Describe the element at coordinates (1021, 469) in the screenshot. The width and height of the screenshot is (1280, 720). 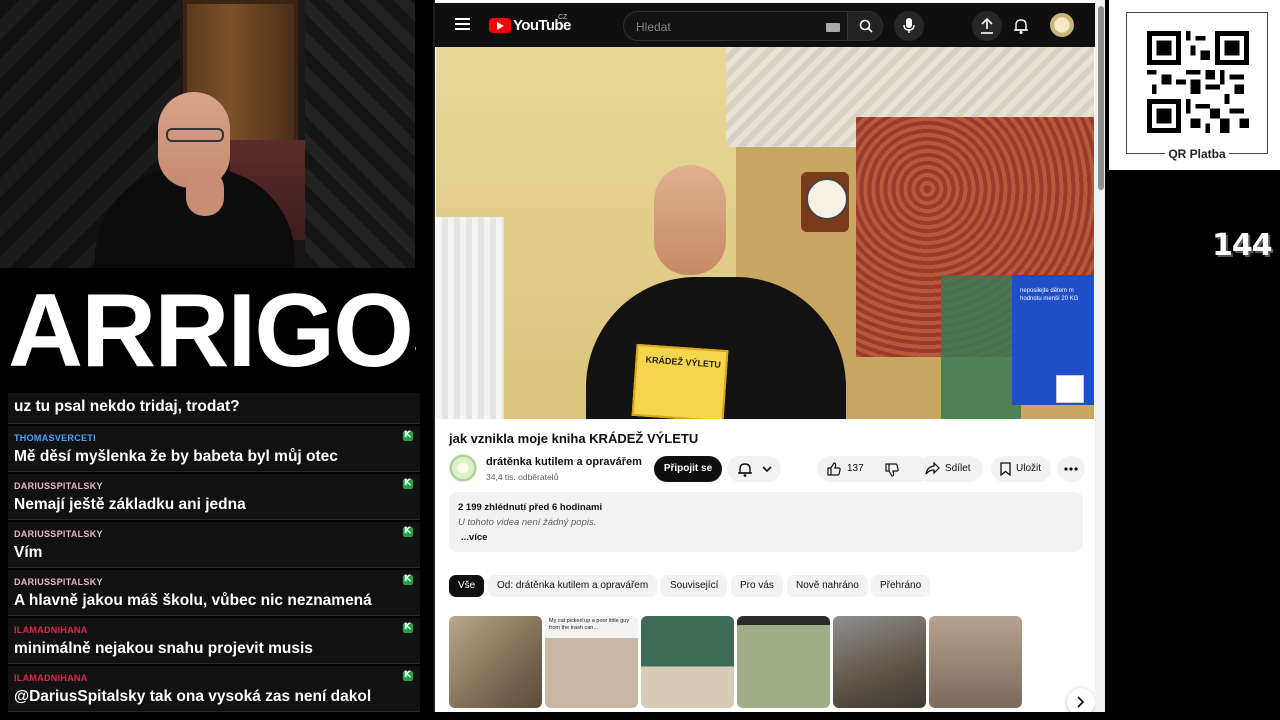
I see `save-button: Uložit` at that location.